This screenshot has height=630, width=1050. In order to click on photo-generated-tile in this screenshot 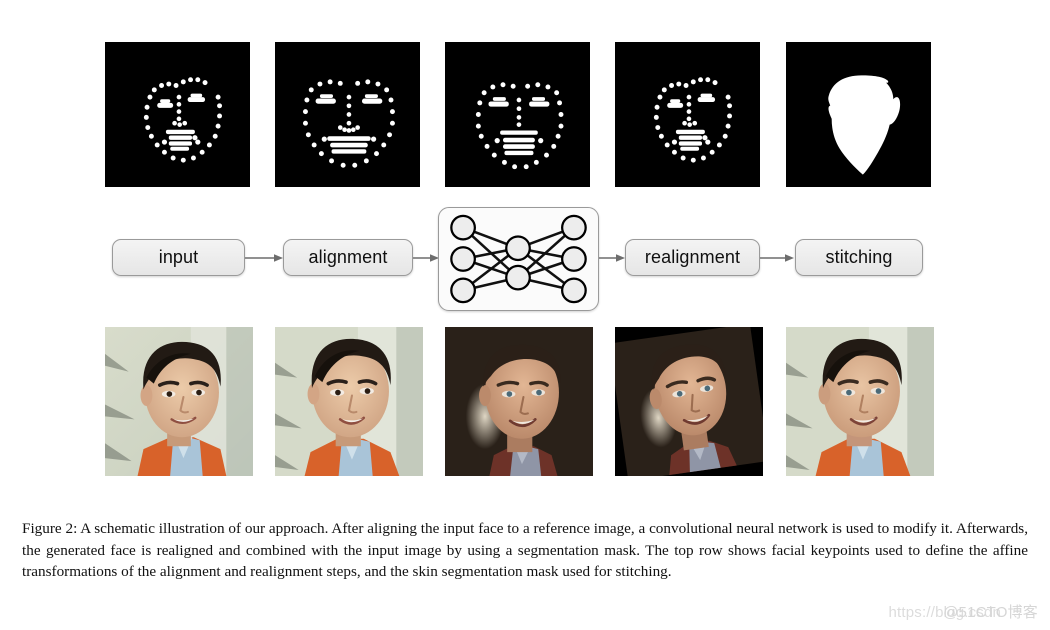, I will do `click(519, 401)`.